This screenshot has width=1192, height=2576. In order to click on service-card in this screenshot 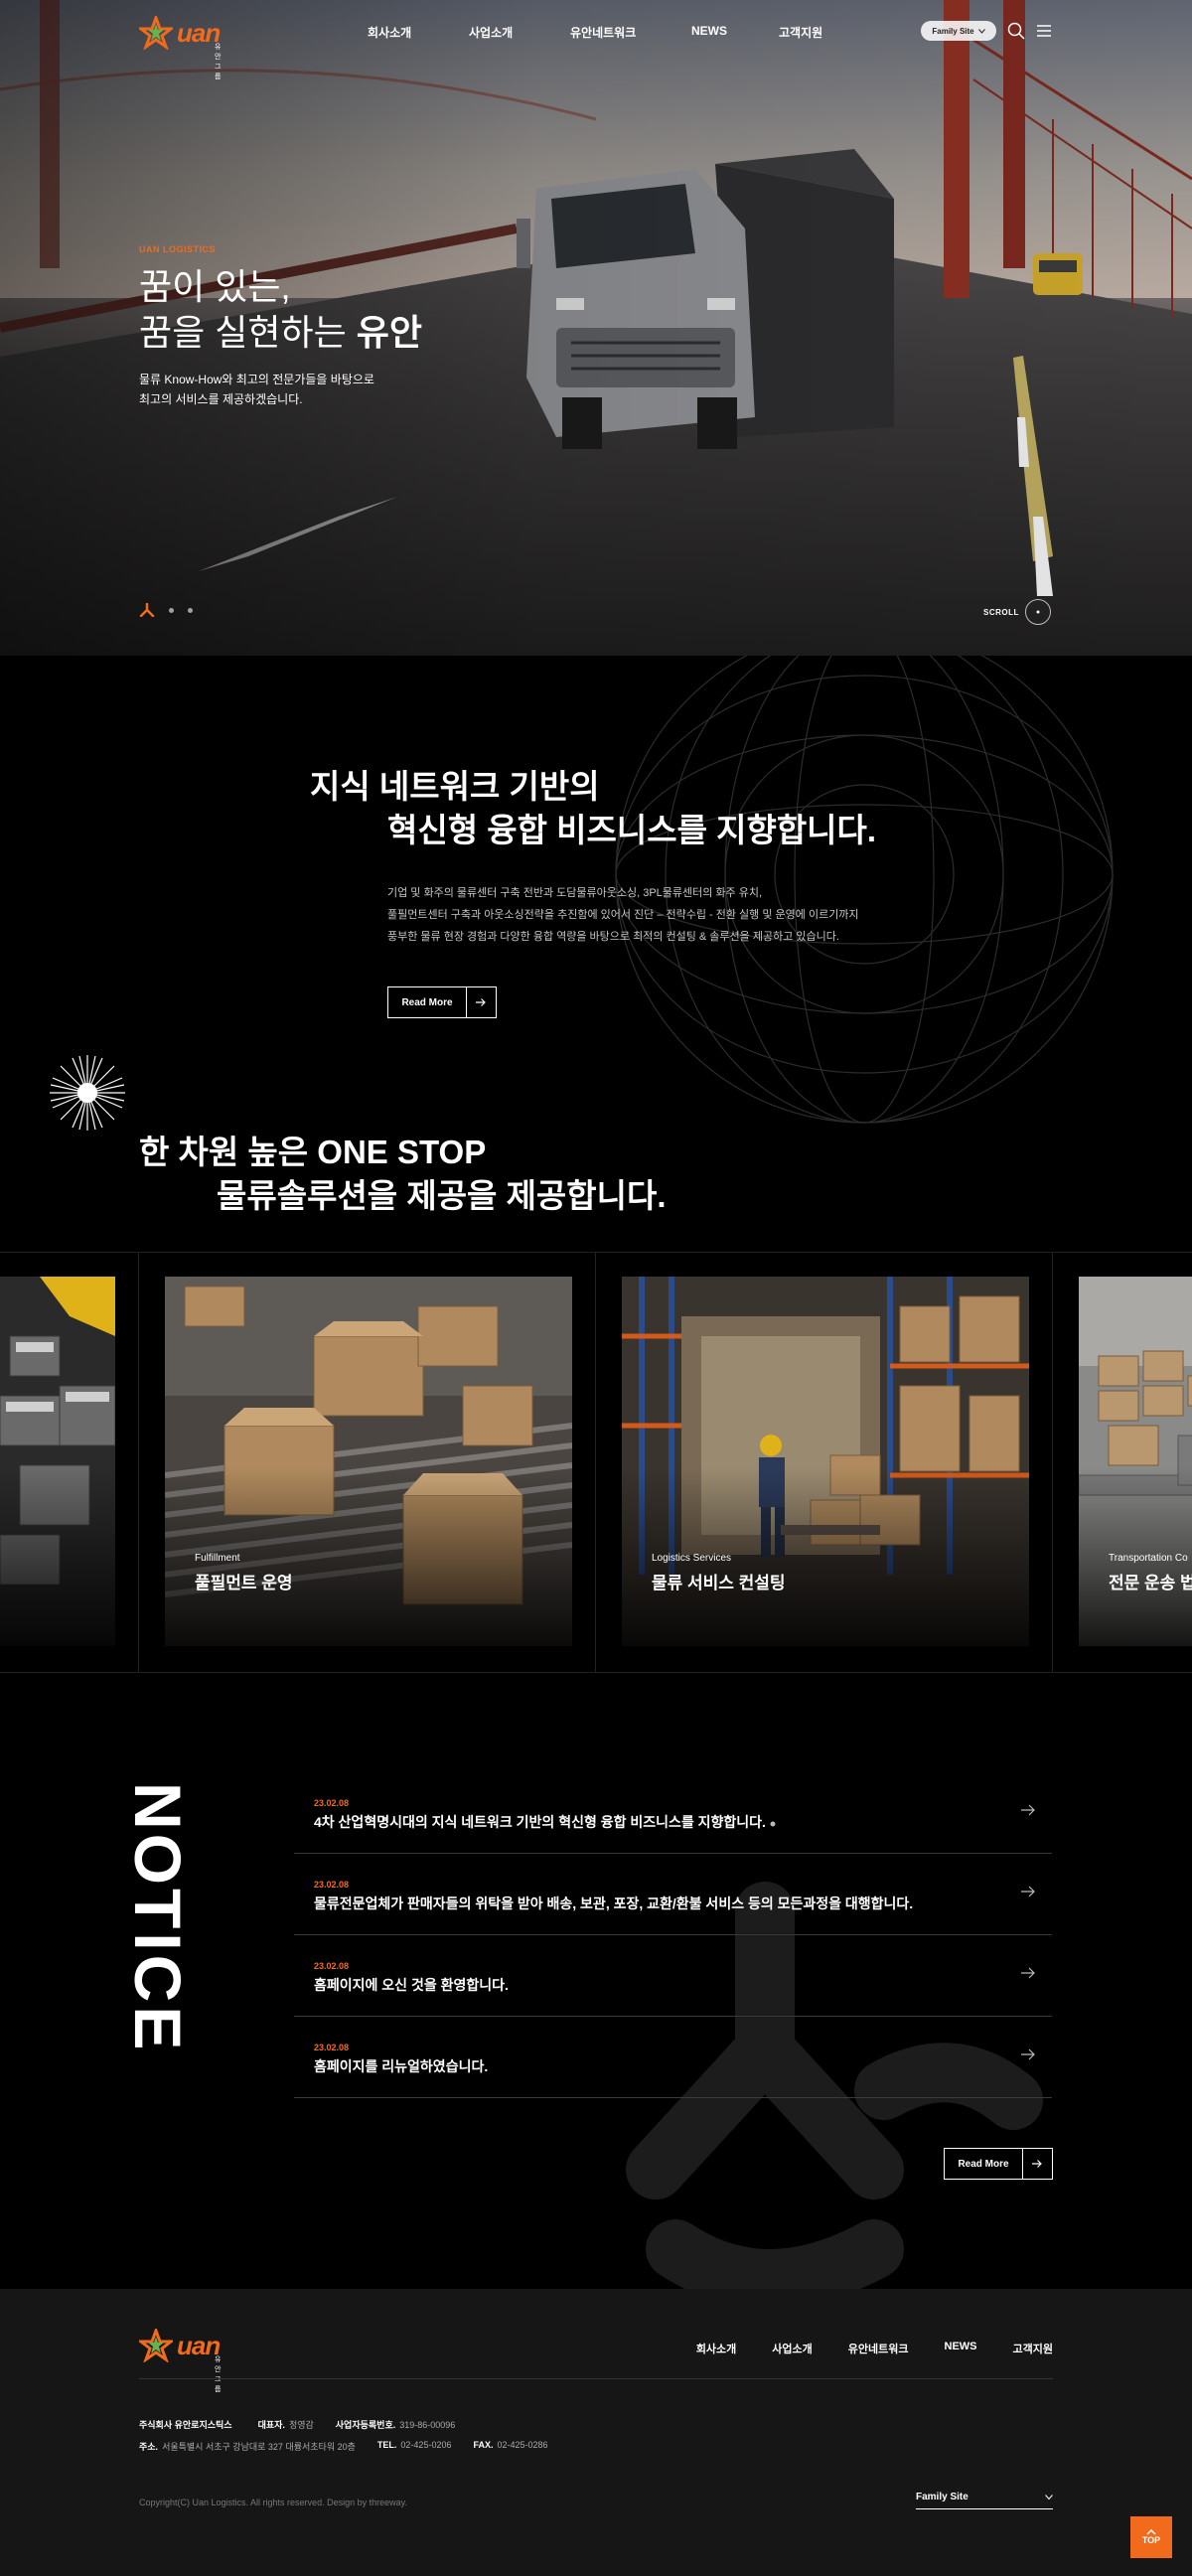, I will do `click(69, 1463)`.